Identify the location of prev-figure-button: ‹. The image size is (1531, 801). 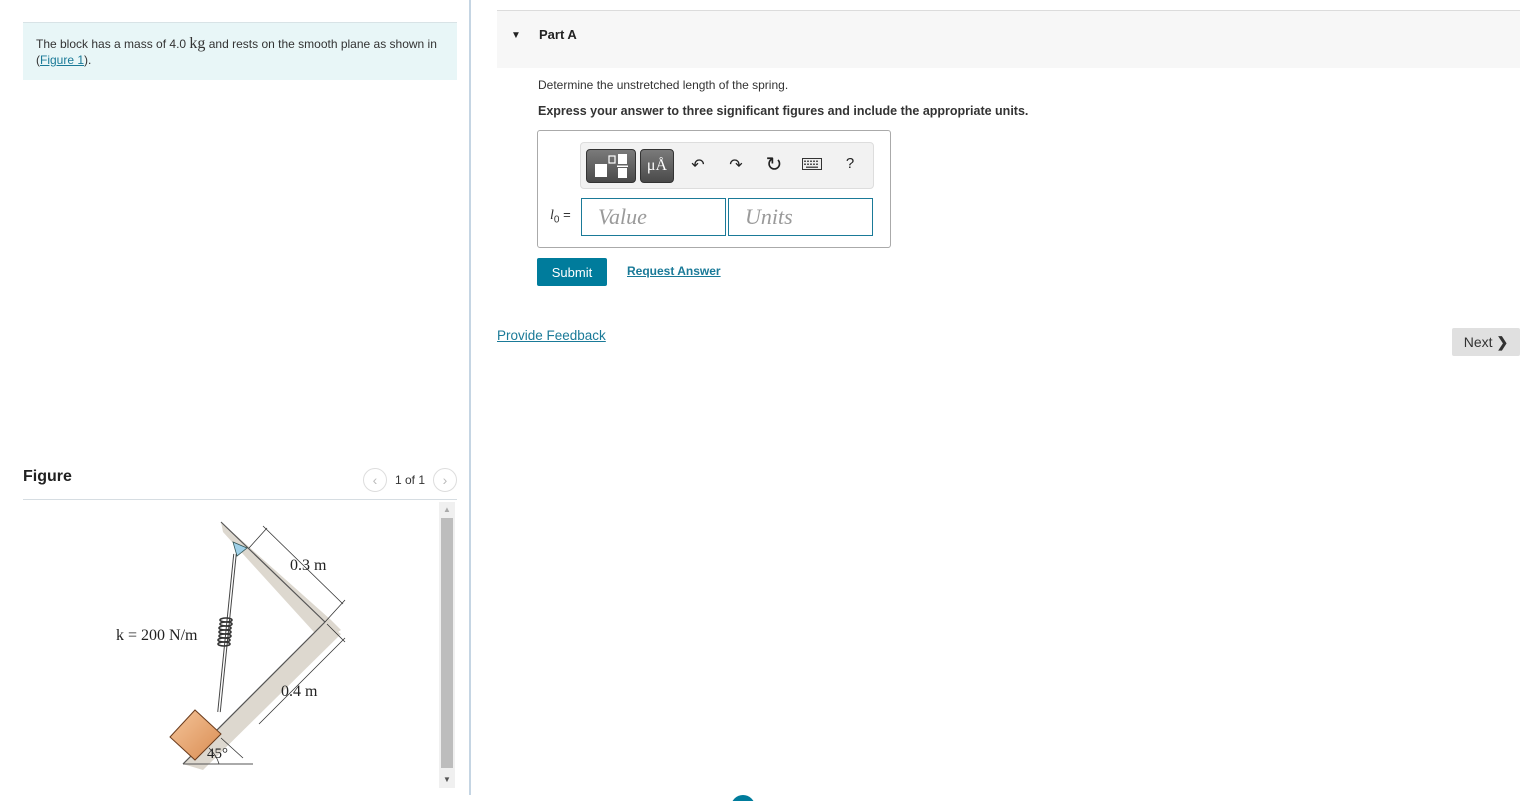
(374, 480).